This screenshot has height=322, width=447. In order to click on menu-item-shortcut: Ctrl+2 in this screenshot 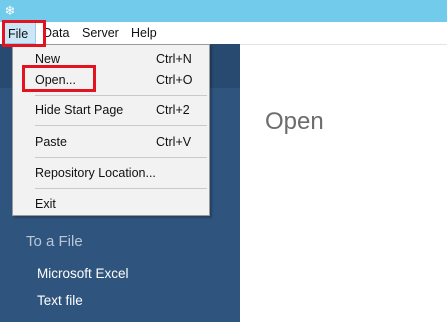, I will do `click(173, 110)`.